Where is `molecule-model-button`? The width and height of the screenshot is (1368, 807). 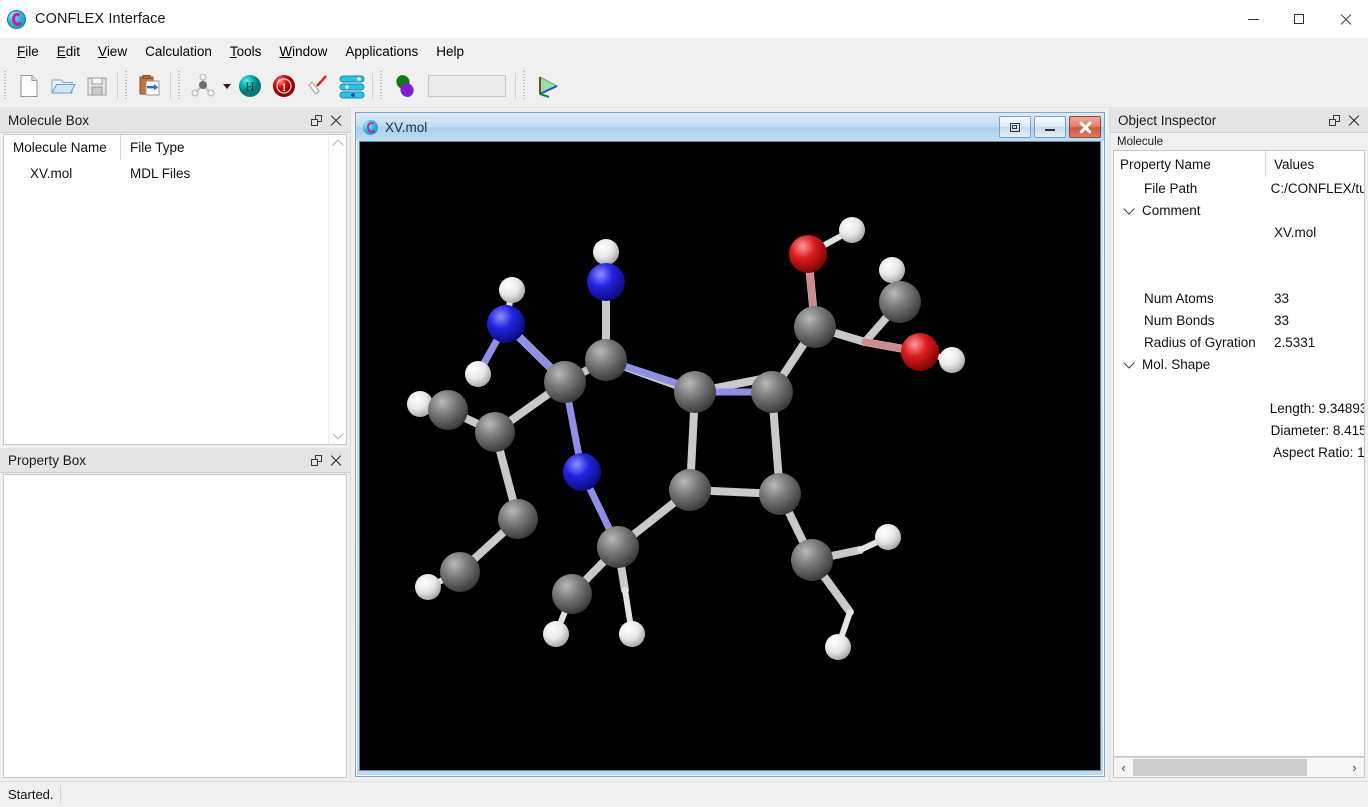 molecule-model-button is located at coordinates (203, 86).